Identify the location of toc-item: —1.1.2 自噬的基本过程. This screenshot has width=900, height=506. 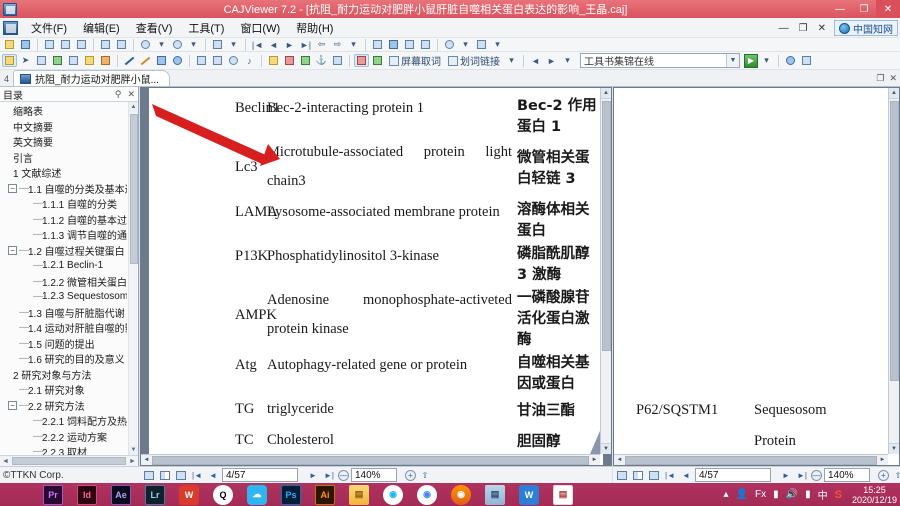
(63, 220).